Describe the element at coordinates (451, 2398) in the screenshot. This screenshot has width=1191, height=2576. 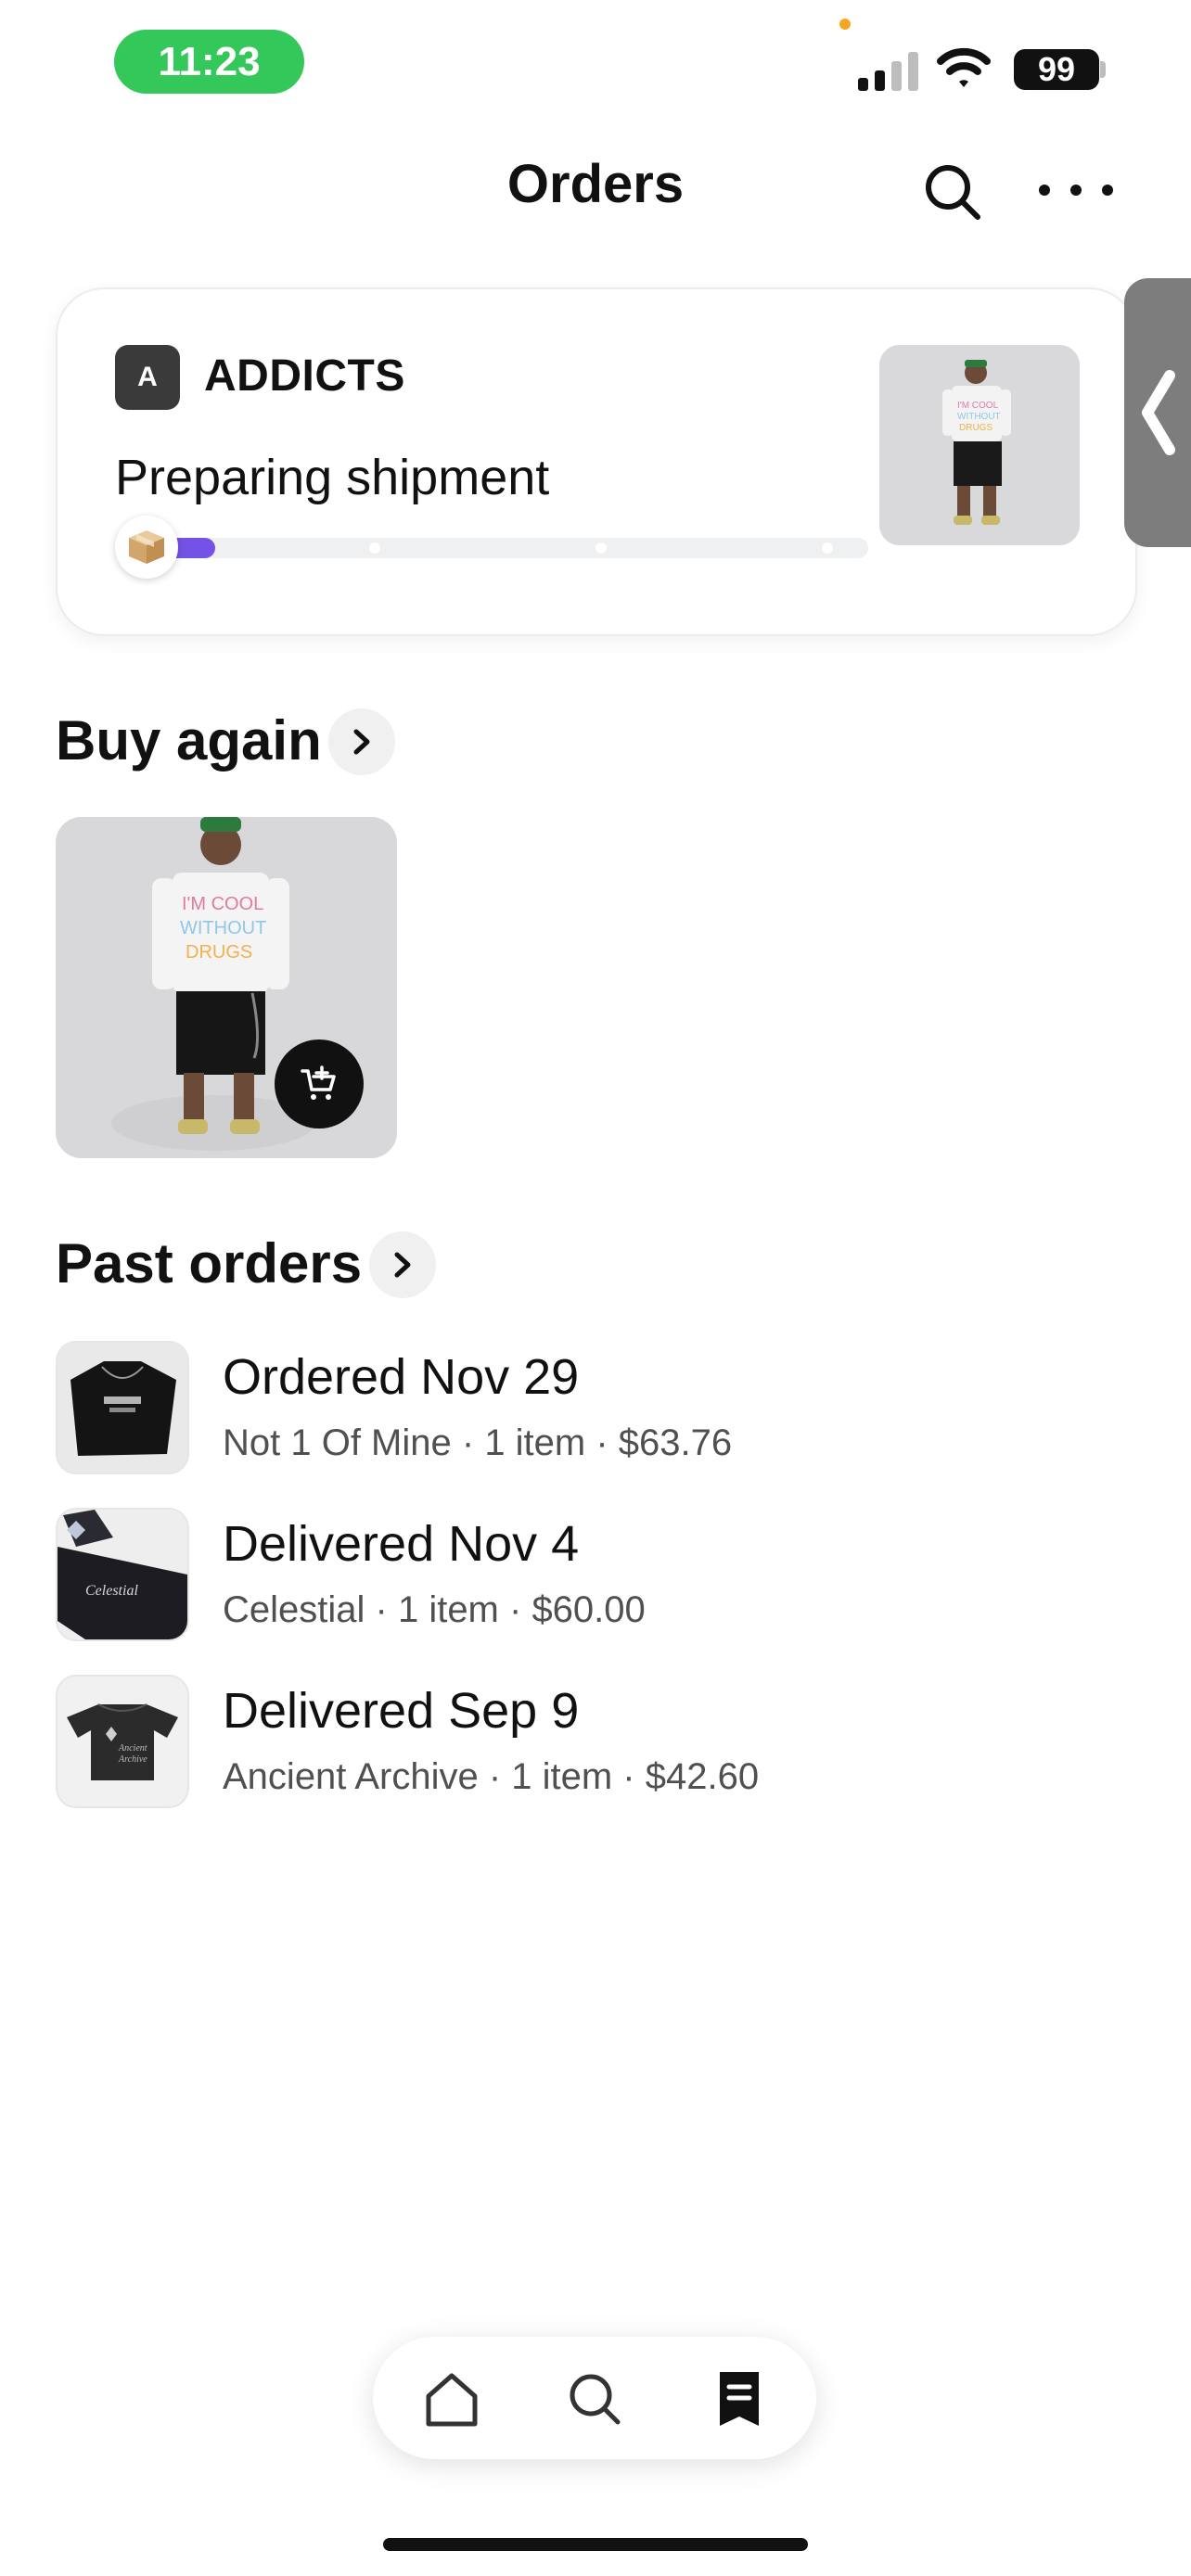
I see `home-icon` at that location.